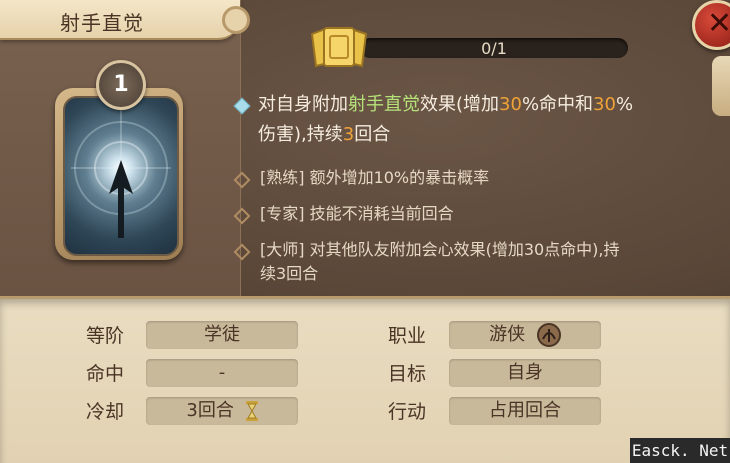 The image size is (730, 463). What do you see at coordinates (339, 47) in the screenshot?
I see `card-token-icon` at bounding box center [339, 47].